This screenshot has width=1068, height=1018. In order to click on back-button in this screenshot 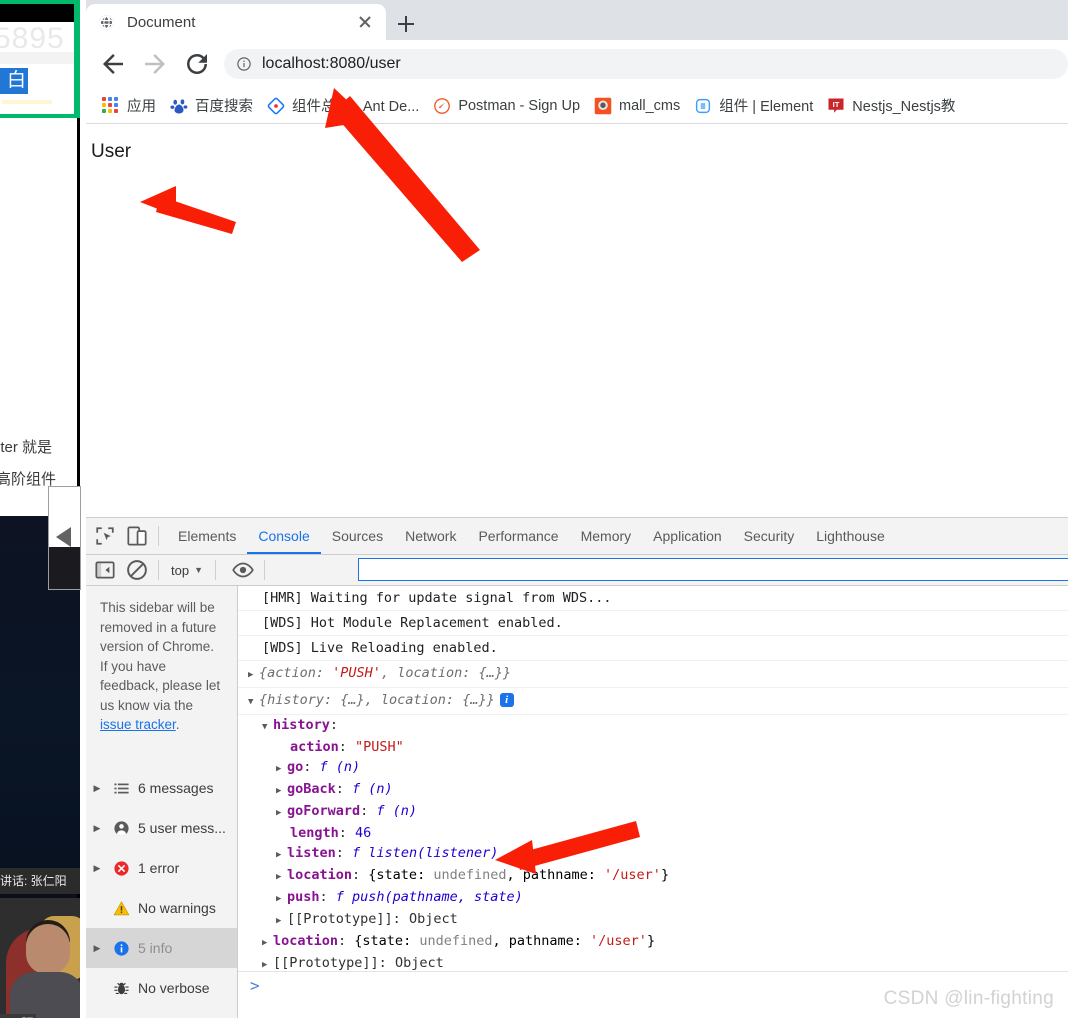, I will do `click(113, 64)`.